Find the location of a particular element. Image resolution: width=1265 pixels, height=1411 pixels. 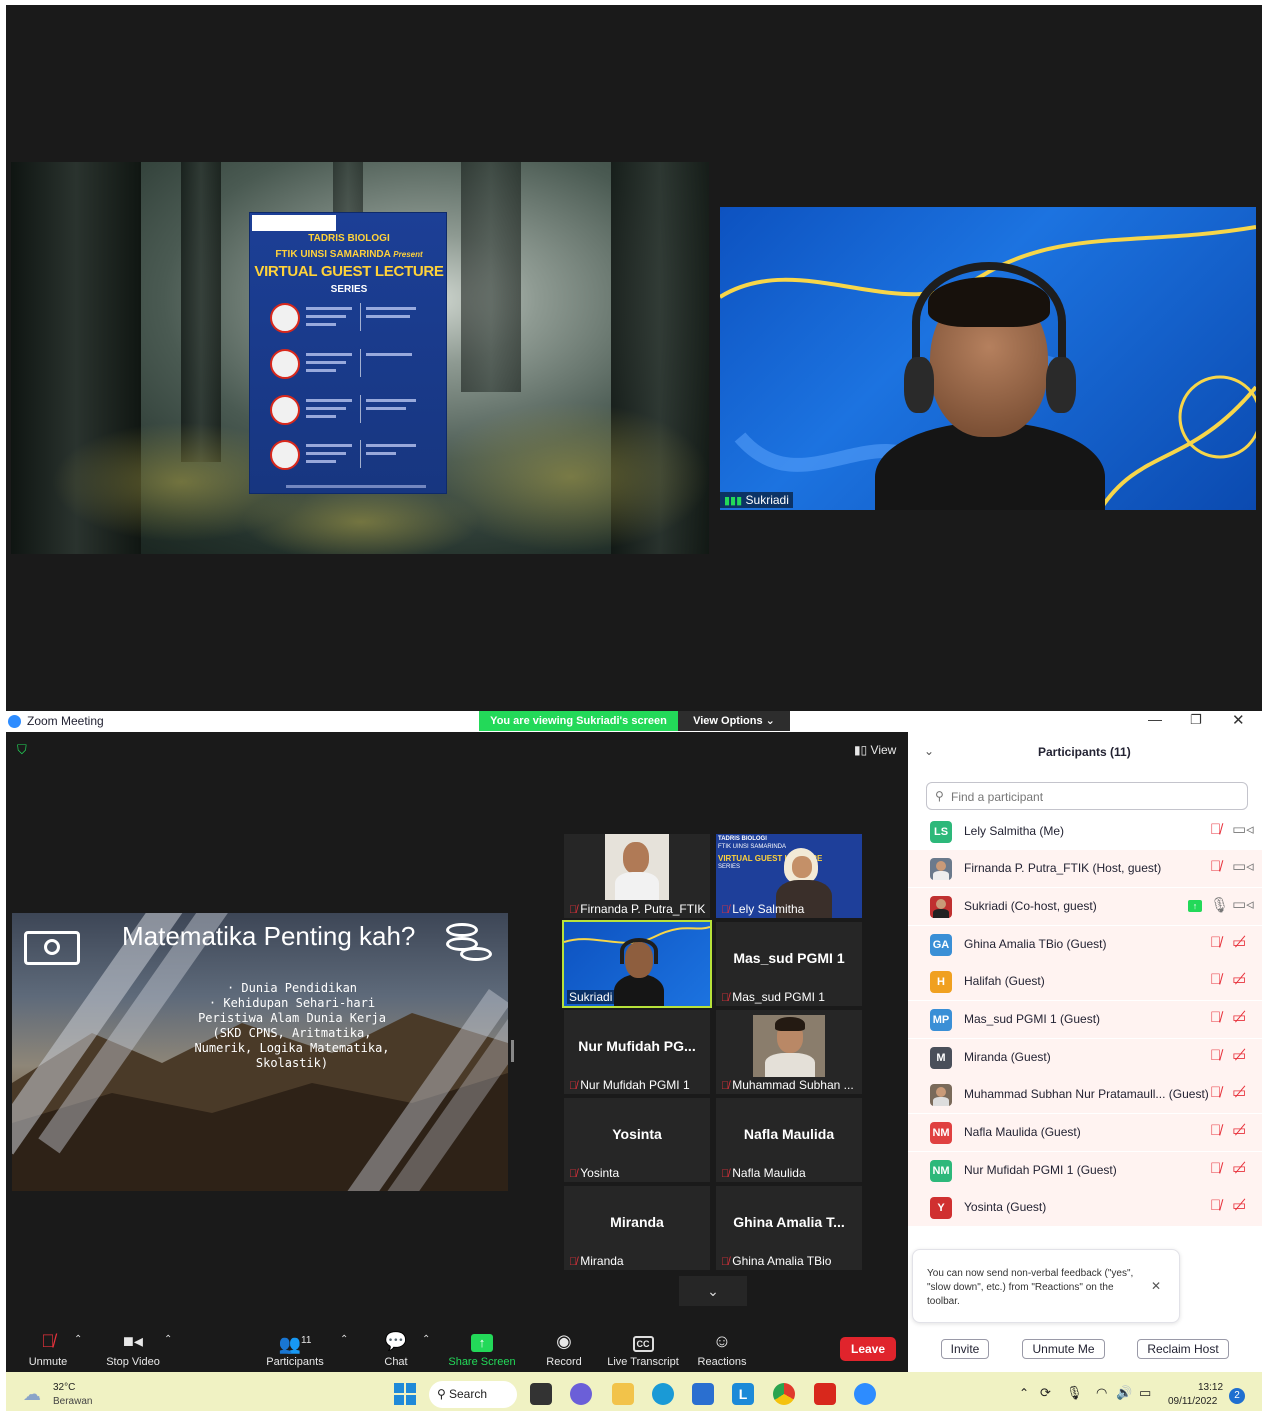

participant-name: Halifah (Guest) is located at coordinates (1004, 981).